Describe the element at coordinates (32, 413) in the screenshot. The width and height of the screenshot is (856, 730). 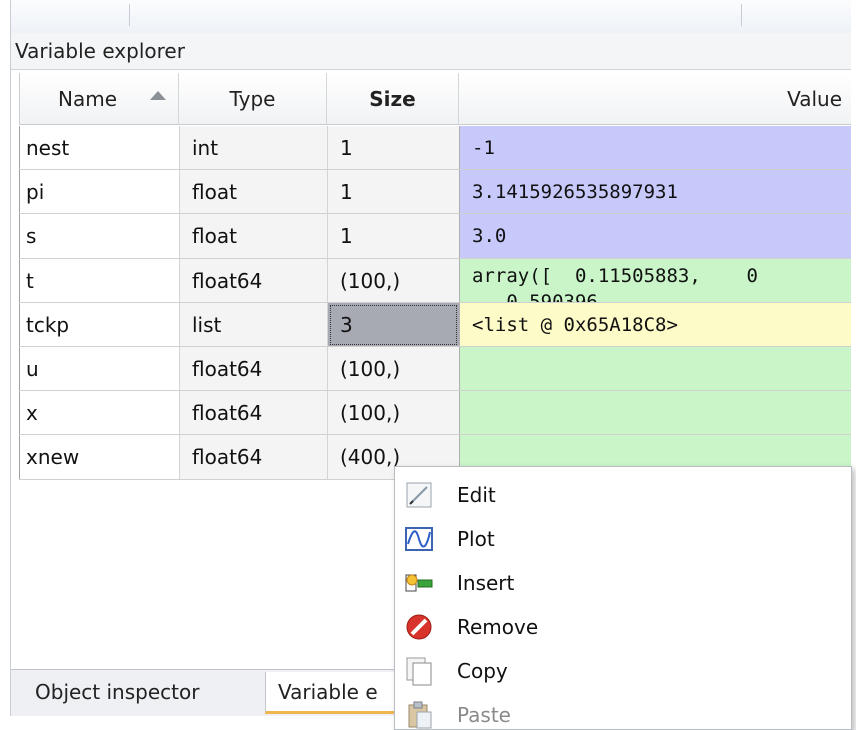
I see `cell-name-text: x` at that location.